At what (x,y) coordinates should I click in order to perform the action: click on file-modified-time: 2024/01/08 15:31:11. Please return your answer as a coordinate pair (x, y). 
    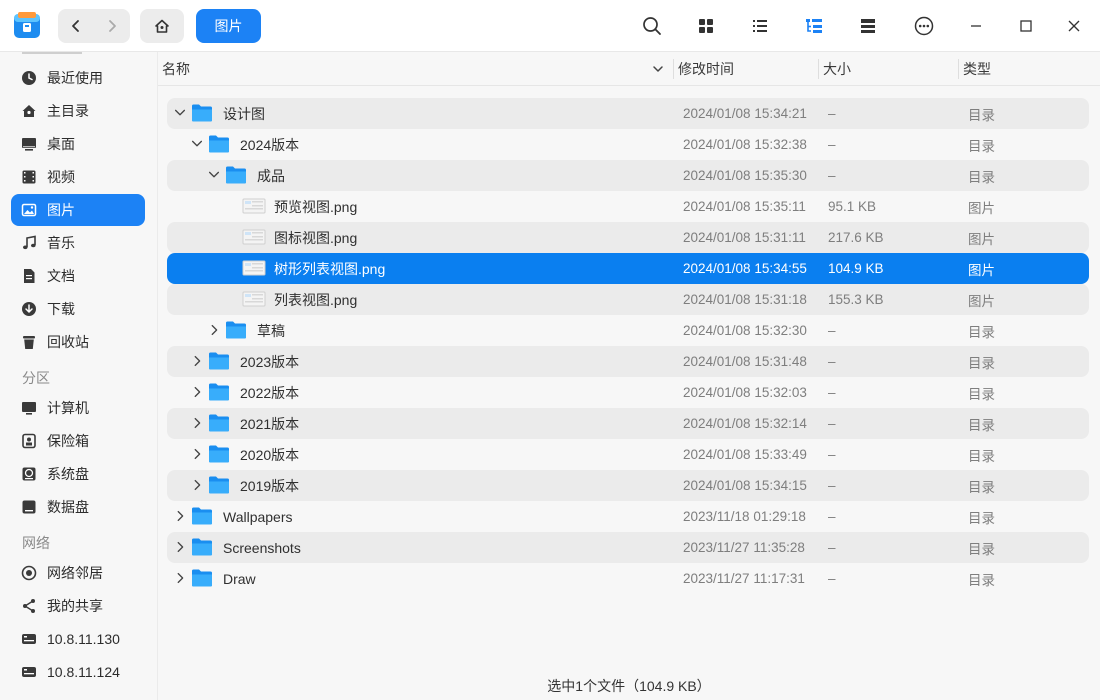
    Looking at the image, I should click on (744, 237).